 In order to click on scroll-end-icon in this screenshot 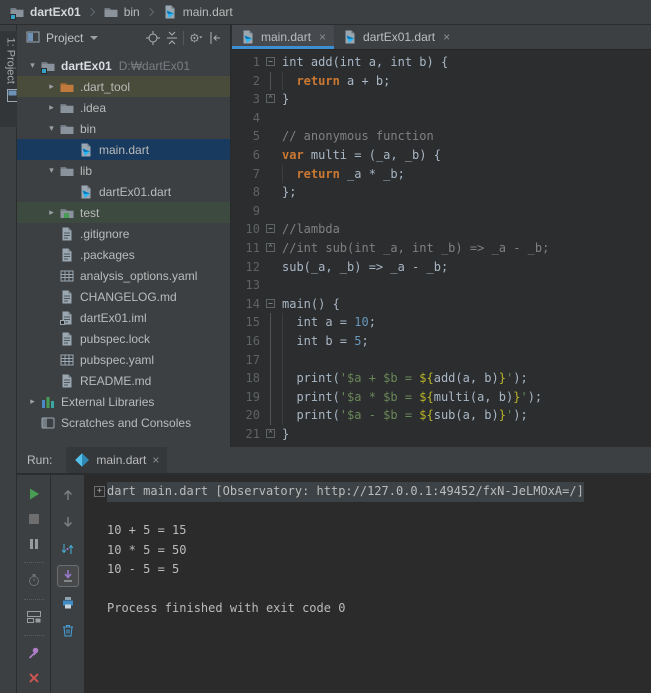, I will do `click(68, 576)`.